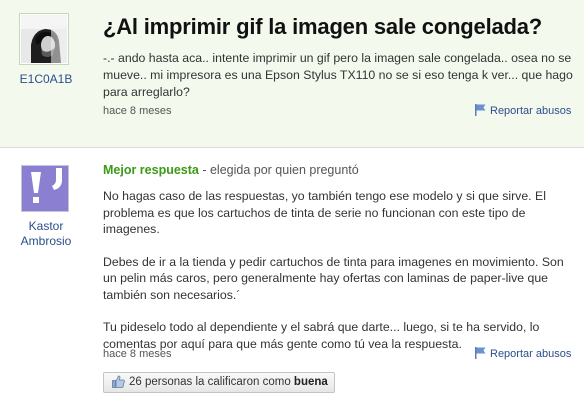  I want to click on rating-value: buena, so click(310, 382).